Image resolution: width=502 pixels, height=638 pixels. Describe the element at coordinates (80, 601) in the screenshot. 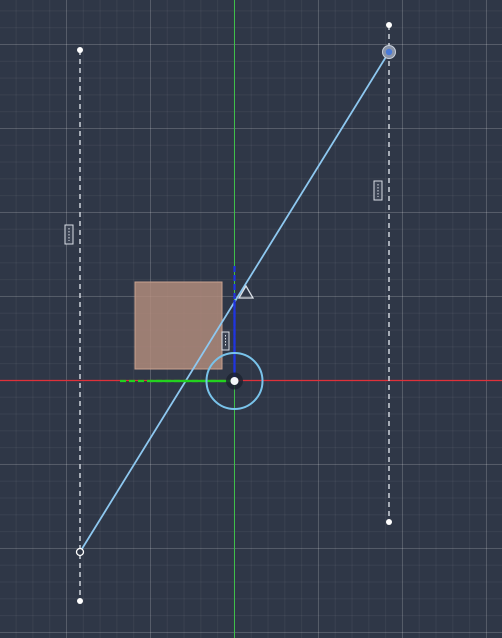

I see `left-guide-bottom-vertex-icon` at that location.